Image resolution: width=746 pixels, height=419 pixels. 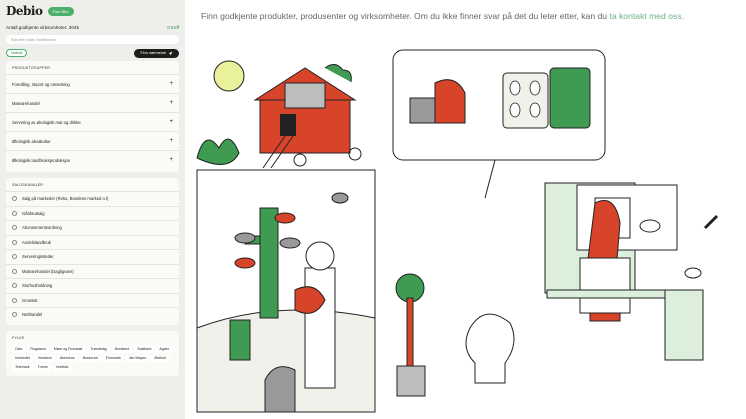 I want to click on sales-channel-label: Abonnementsordning, so click(x=42, y=228).